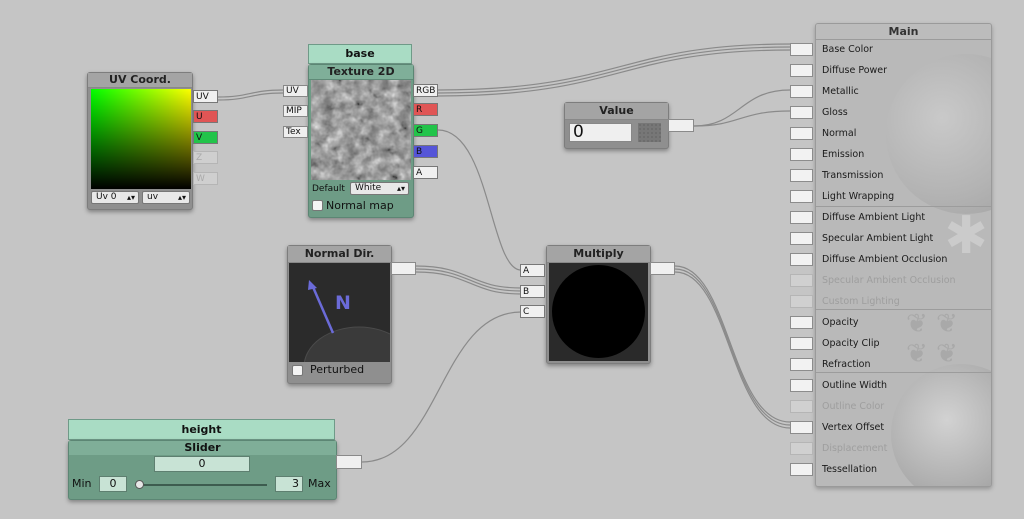 Image resolution: width=1024 pixels, height=519 pixels. Describe the element at coordinates (361, 130) in the screenshot. I see `noise-pattern-icon` at that location.